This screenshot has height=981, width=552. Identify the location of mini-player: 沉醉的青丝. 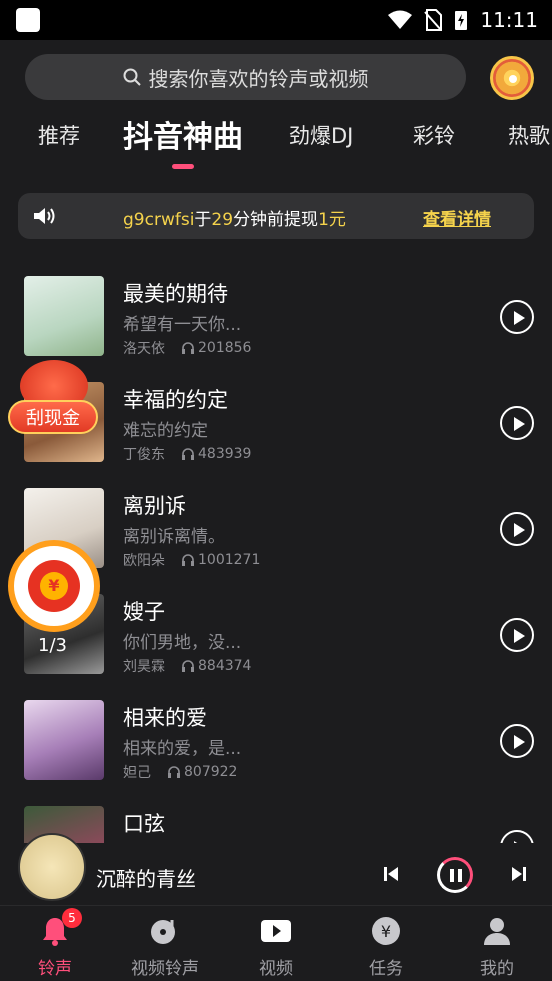
(276, 869).